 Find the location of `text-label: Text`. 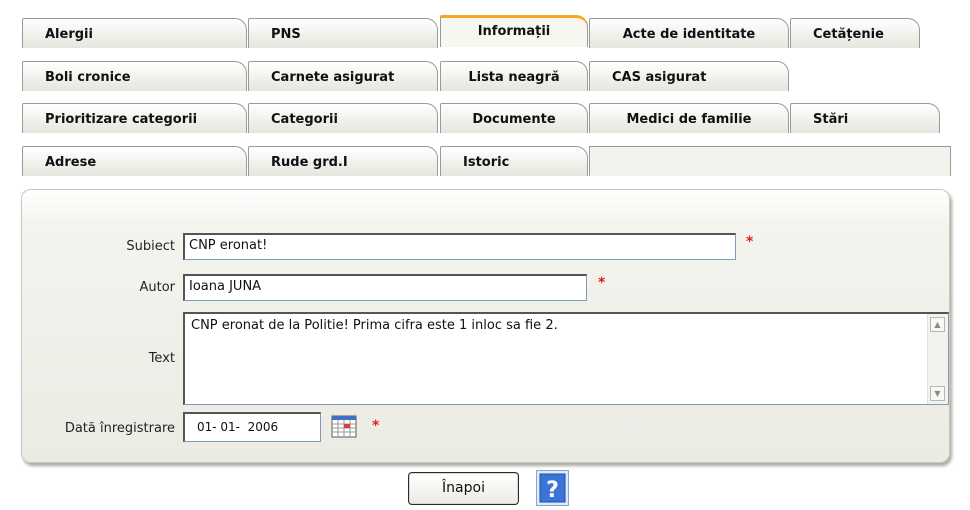

text-label: Text is located at coordinates (161, 358).